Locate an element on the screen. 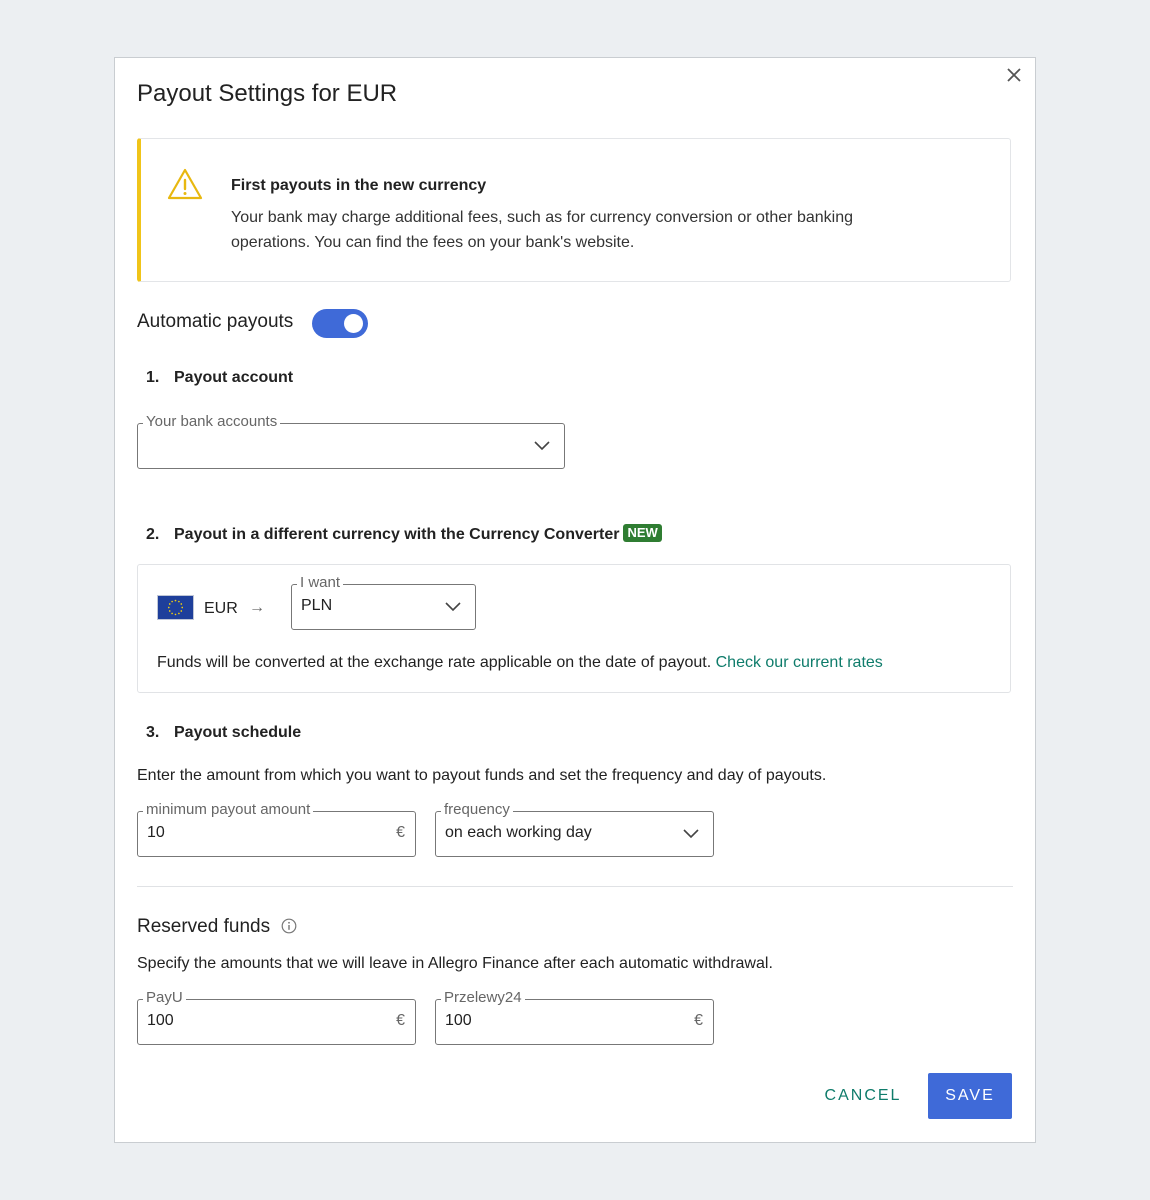  modal-title: Payout Settings for EUR is located at coordinates (267, 93).